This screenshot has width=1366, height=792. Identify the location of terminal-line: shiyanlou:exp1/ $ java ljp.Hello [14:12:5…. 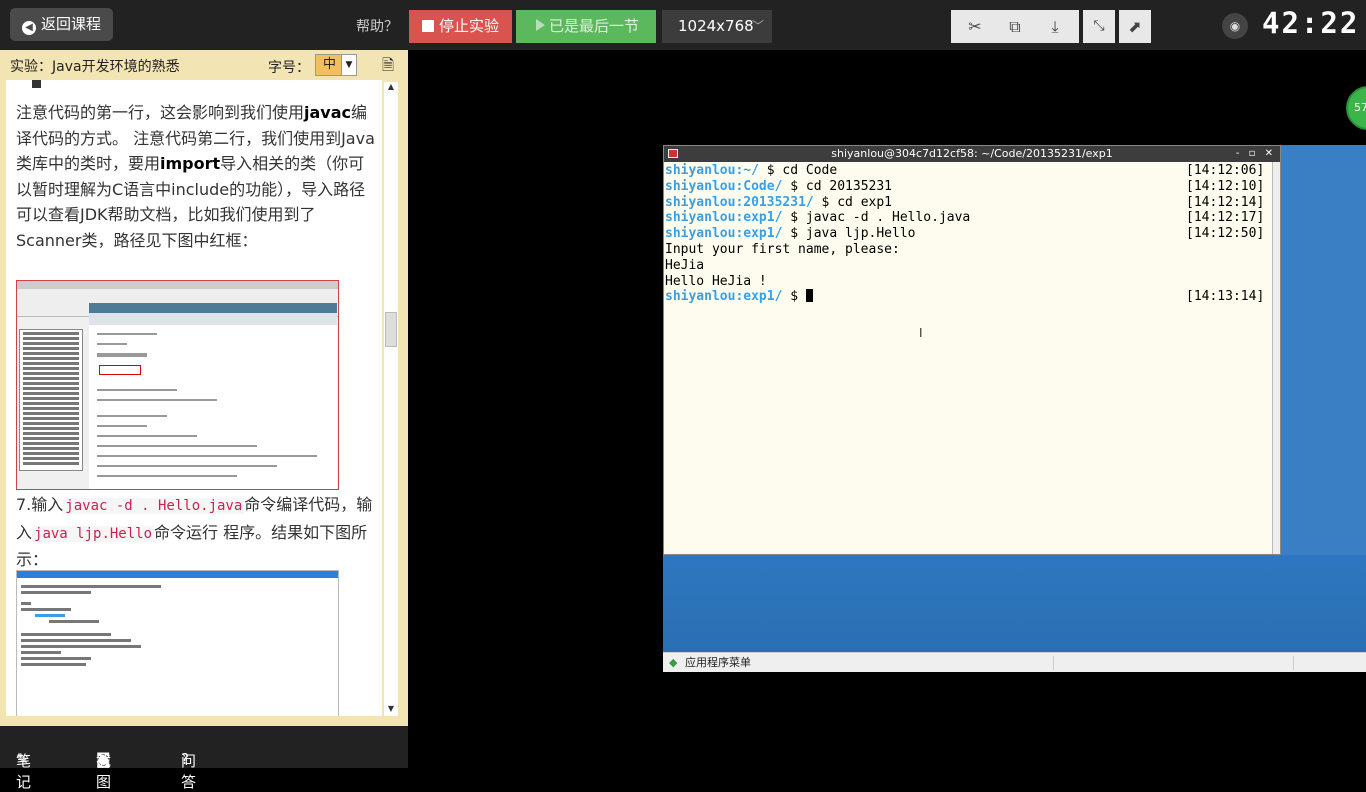
(965, 234).